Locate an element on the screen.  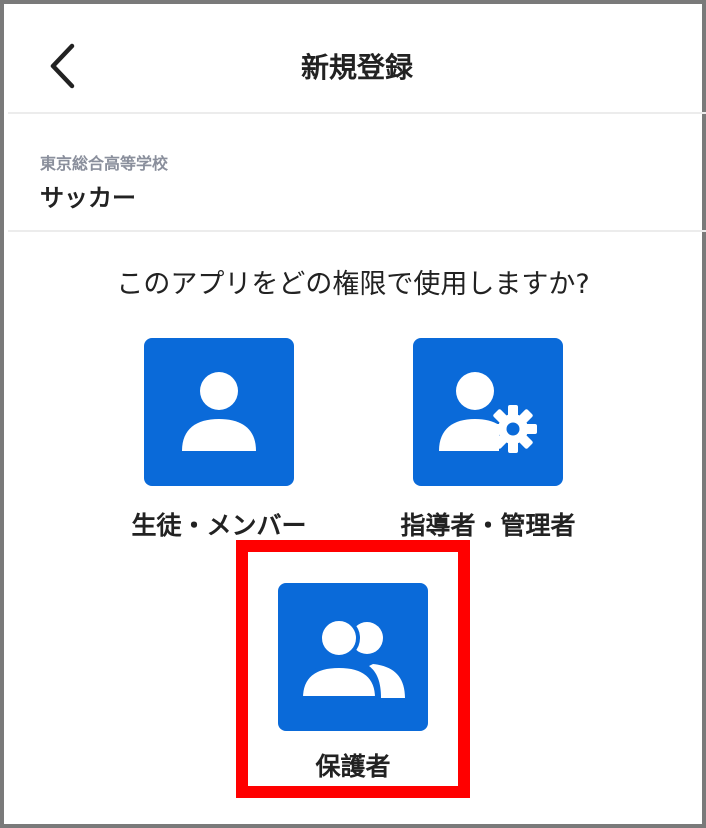
highlight-box is located at coordinates (353, 669).